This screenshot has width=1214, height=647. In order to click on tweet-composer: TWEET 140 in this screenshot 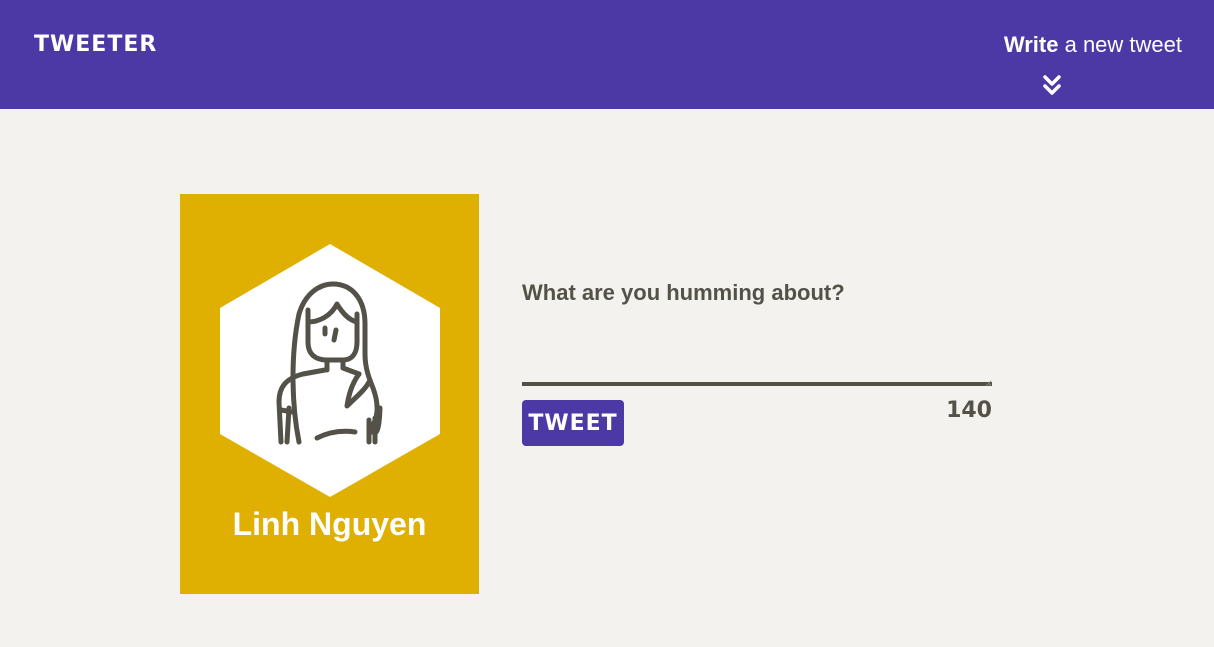, I will do `click(757, 365)`.